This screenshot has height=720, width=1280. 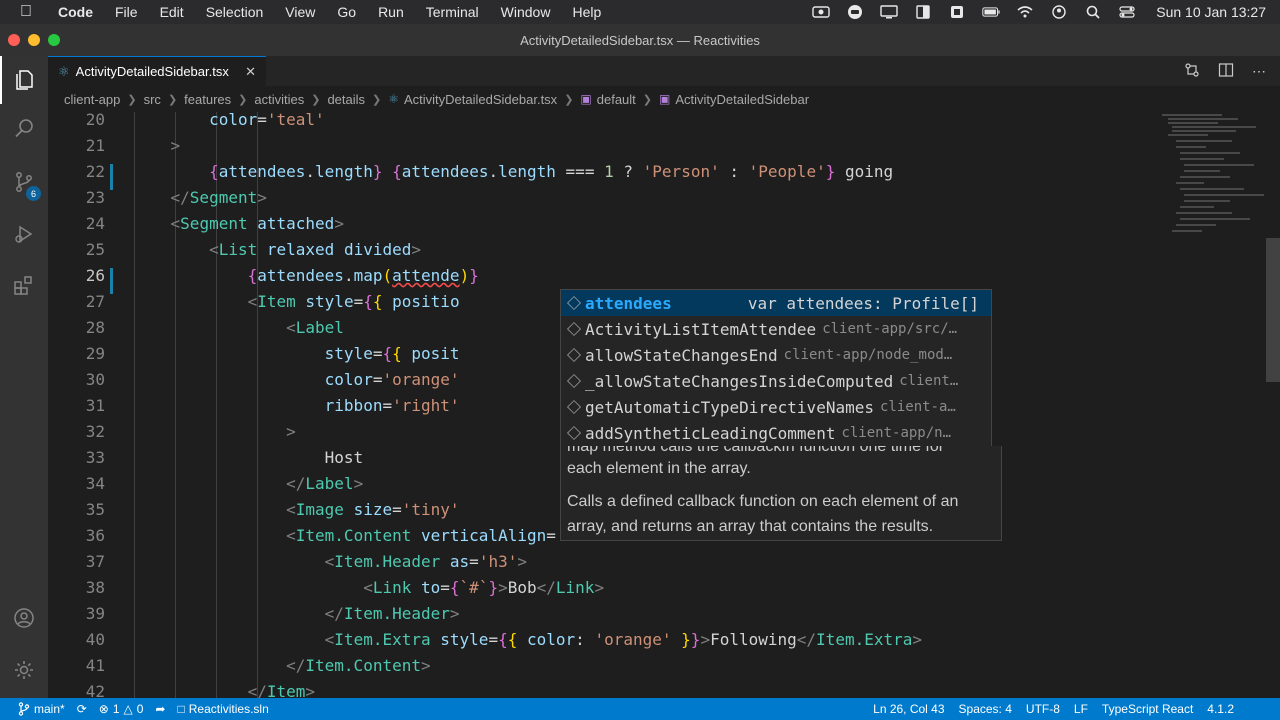 I want to click on minimap, so click(x=1213, y=405).